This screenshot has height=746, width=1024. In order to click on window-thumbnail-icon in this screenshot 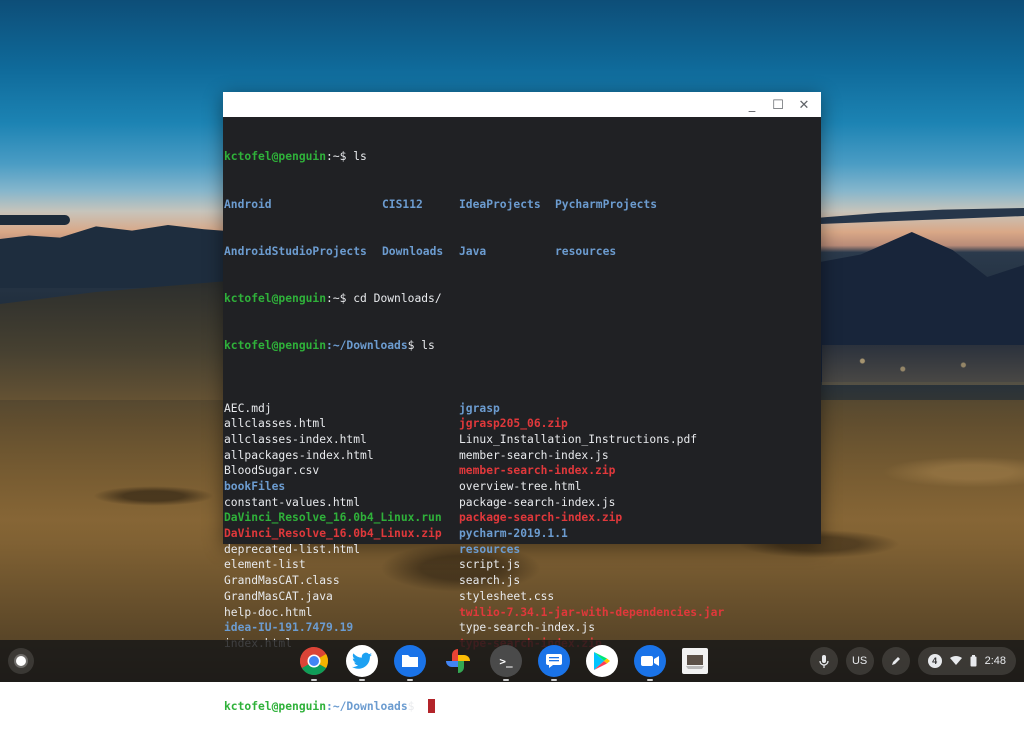, I will do `click(695, 662)`.